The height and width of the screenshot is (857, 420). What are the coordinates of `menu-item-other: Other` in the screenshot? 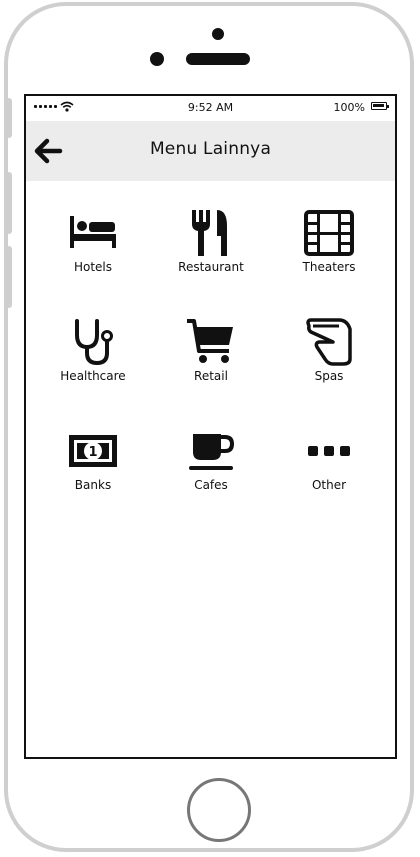 It's located at (329, 459).